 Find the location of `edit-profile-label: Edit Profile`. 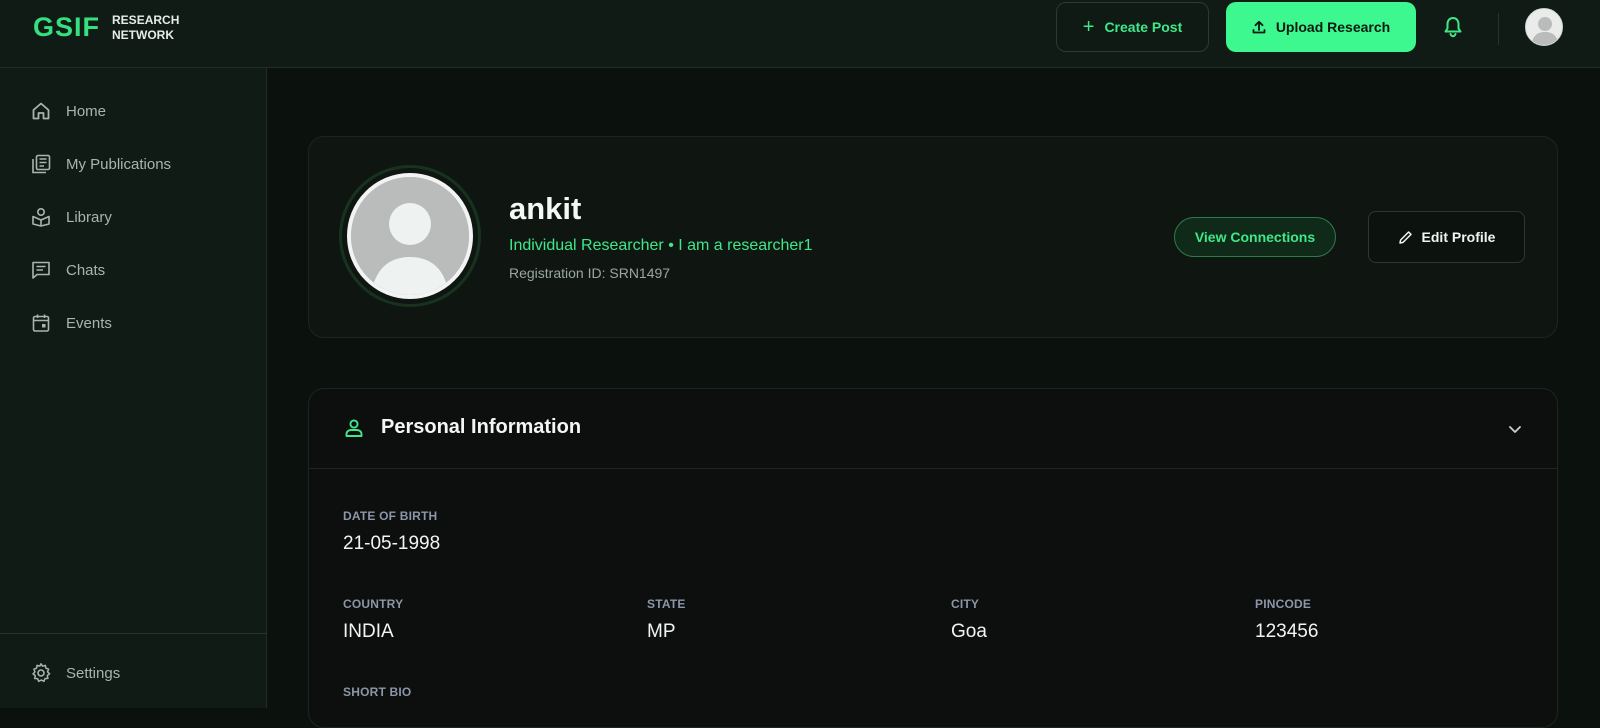

edit-profile-label: Edit Profile is located at coordinates (1458, 237).